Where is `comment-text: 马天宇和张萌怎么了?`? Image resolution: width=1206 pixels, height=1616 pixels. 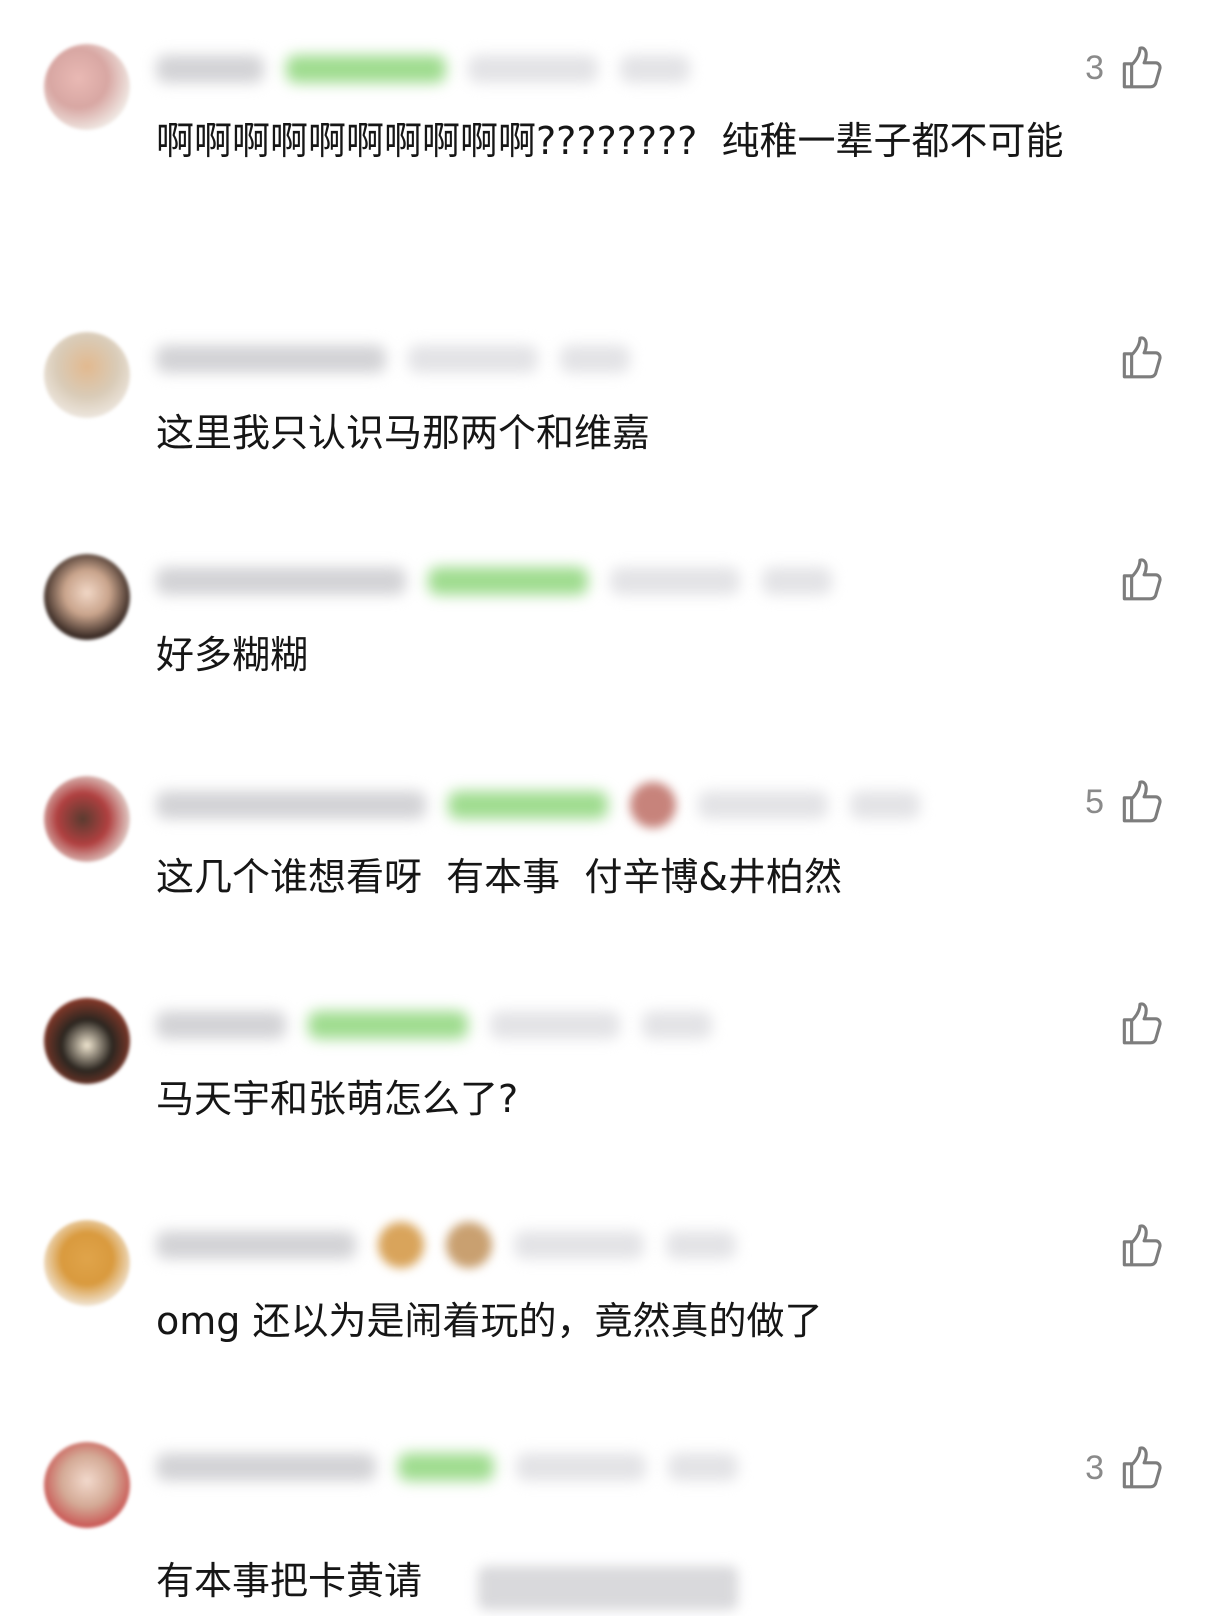 comment-text: 马天宇和张萌怎么了? is located at coordinates (337, 1099).